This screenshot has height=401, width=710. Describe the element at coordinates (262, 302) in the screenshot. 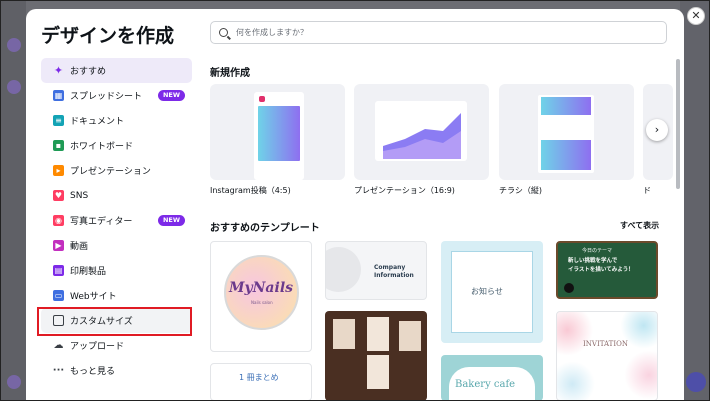

I see `mynails-sub: Nails salon` at that location.